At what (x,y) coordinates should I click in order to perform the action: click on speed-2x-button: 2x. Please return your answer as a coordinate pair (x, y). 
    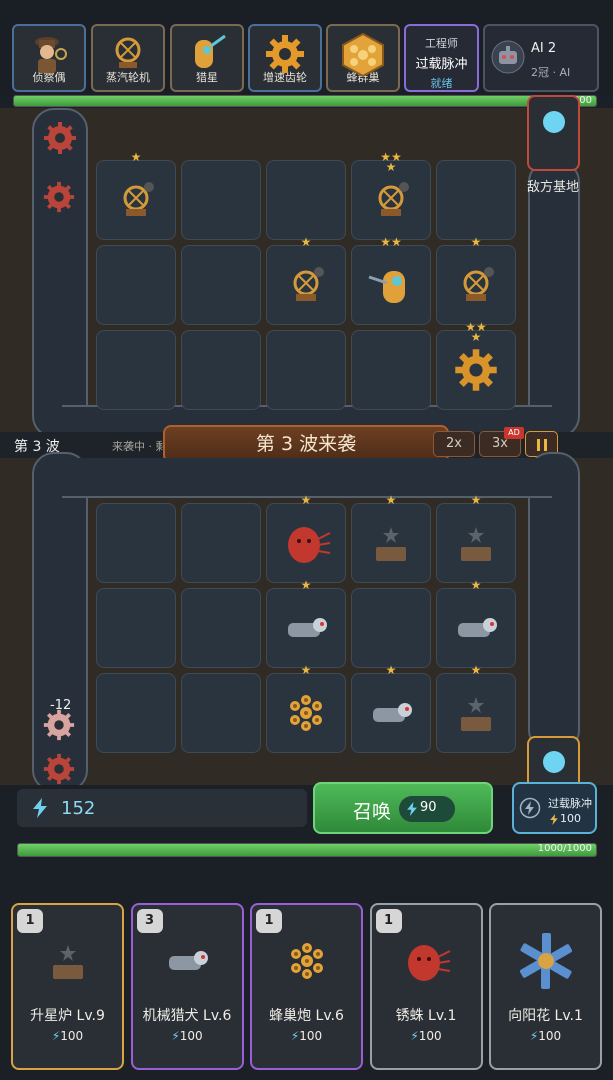
    Looking at the image, I should click on (454, 444).